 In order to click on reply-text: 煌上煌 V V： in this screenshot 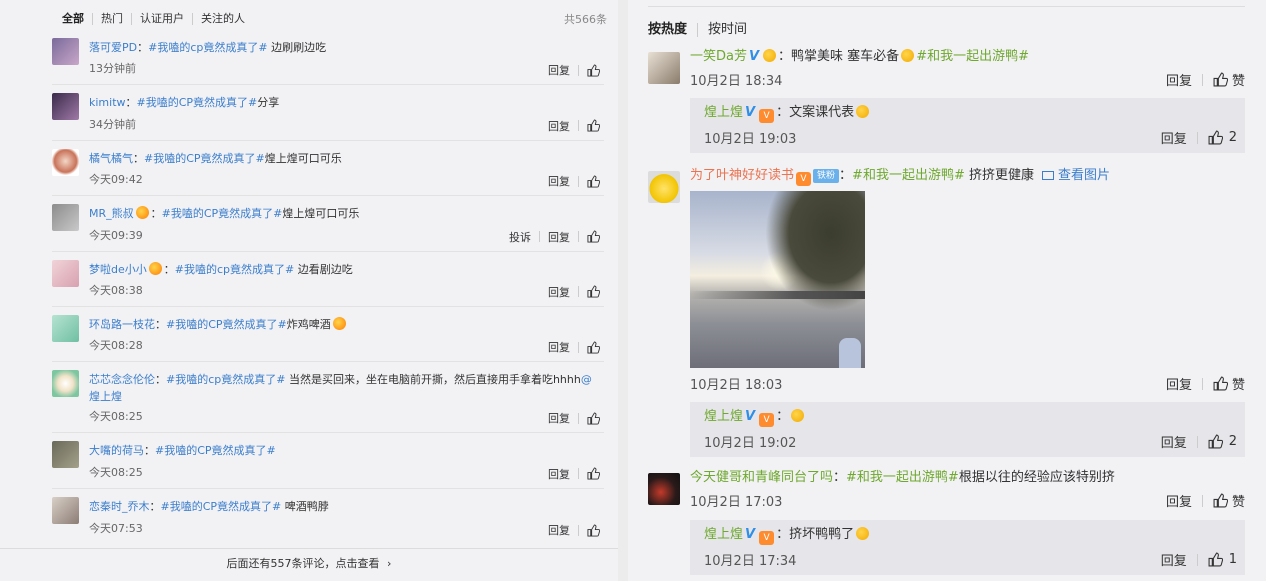, I will do `click(755, 417)`.